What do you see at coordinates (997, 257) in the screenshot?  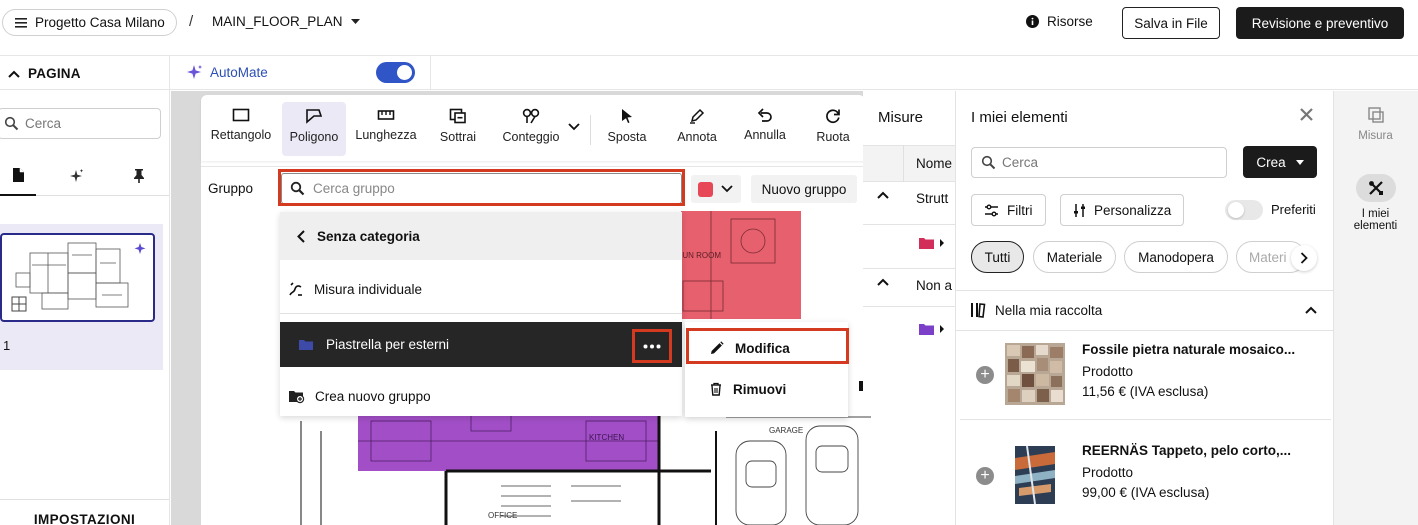 I see `filter-chip-all: Tutti` at bounding box center [997, 257].